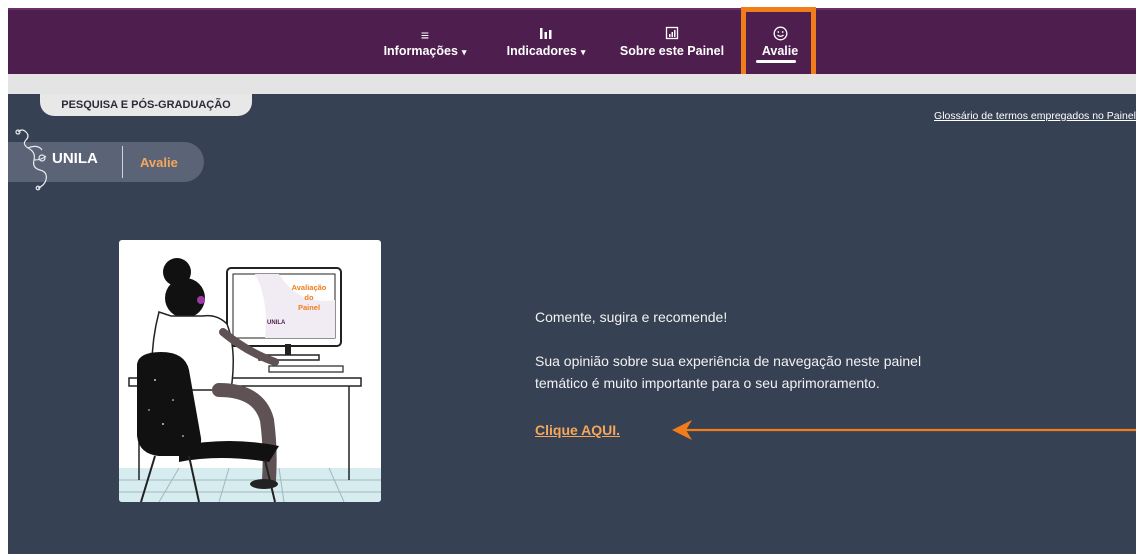 The image size is (1136, 554). What do you see at coordinates (672, 51) in the screenshot?
I see `nav-item-label: Sobre este Painel` at bounding box center [672, 51].